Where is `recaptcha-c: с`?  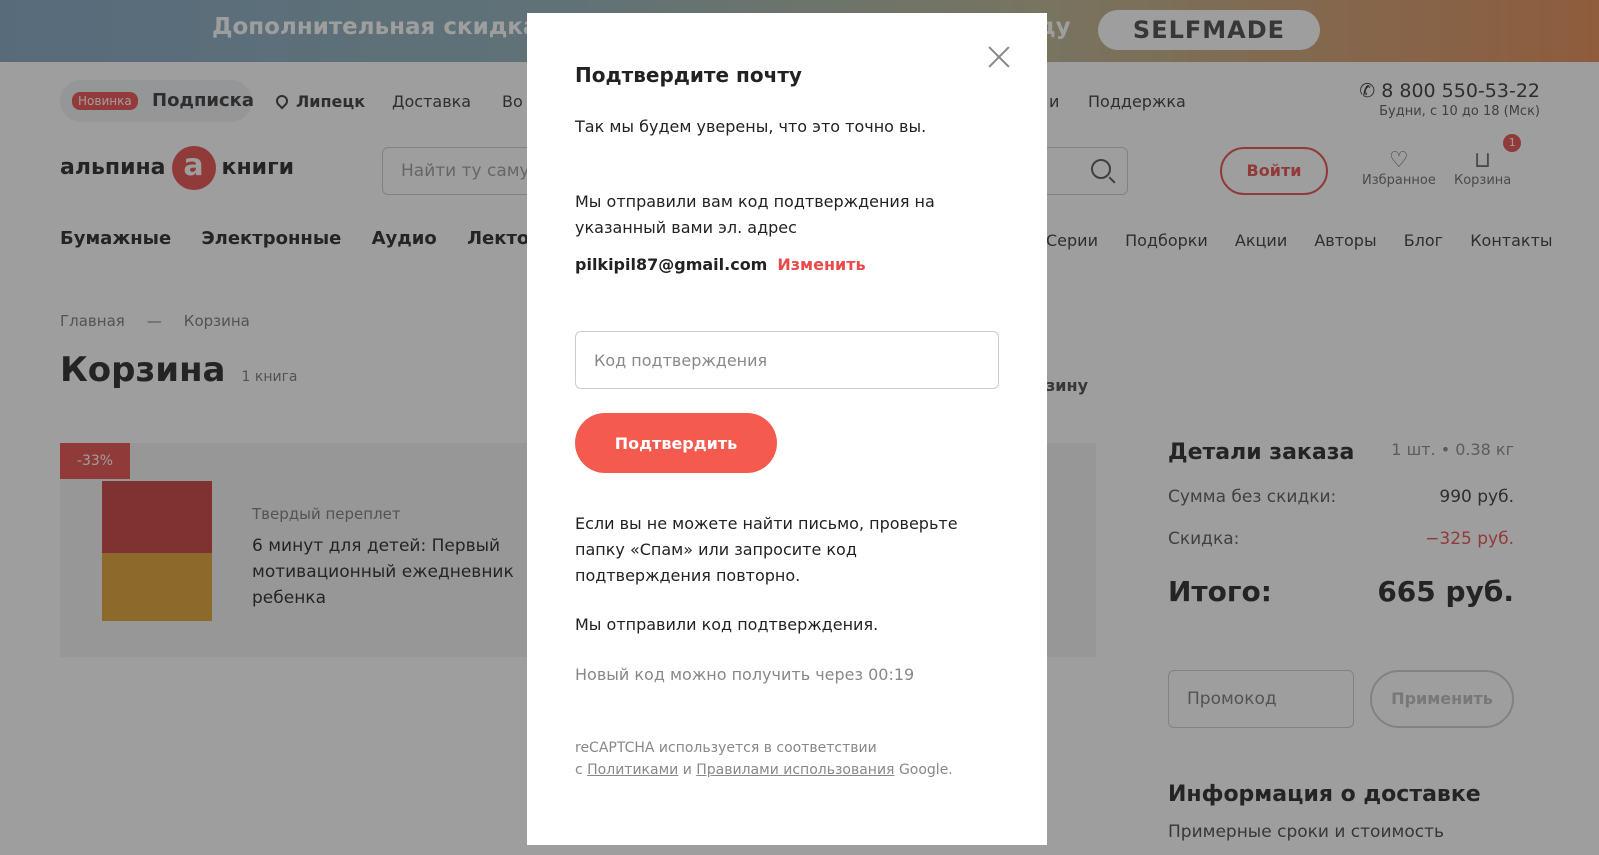
recaptcha-c: с is located at coordinates (579, 770).